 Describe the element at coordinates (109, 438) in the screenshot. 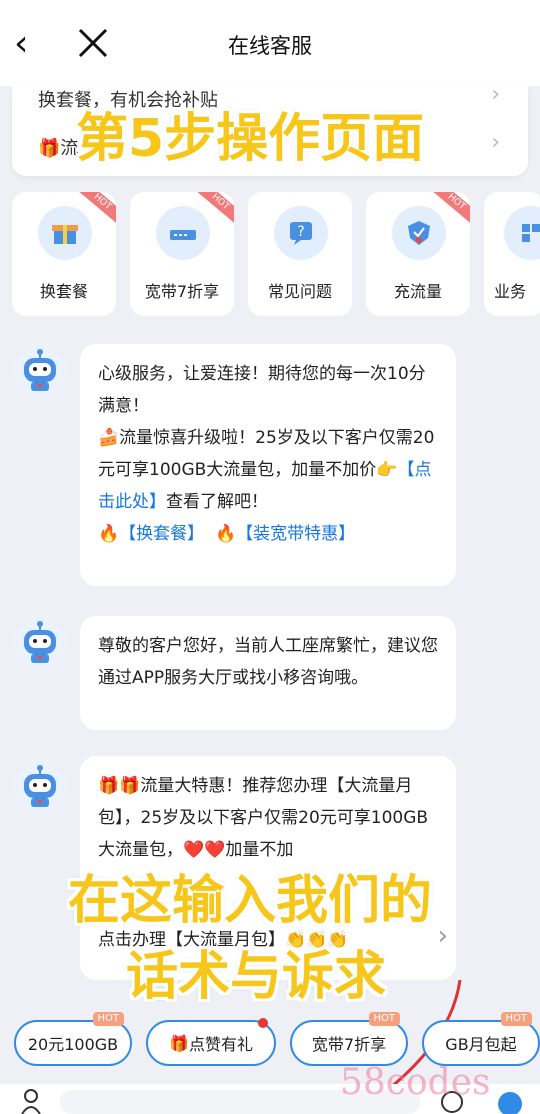

I see `cake-icon: 🍰` at that location.